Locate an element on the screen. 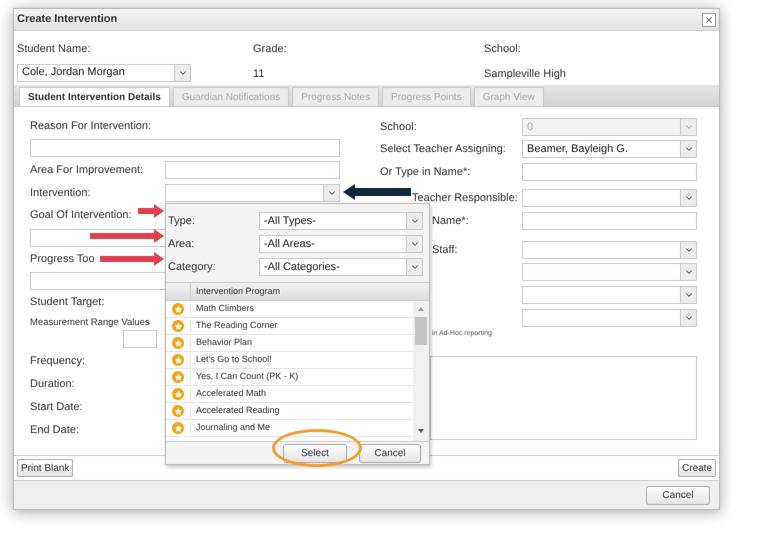  field-label: Measurement Range Values is located at coordinates (90, 323).